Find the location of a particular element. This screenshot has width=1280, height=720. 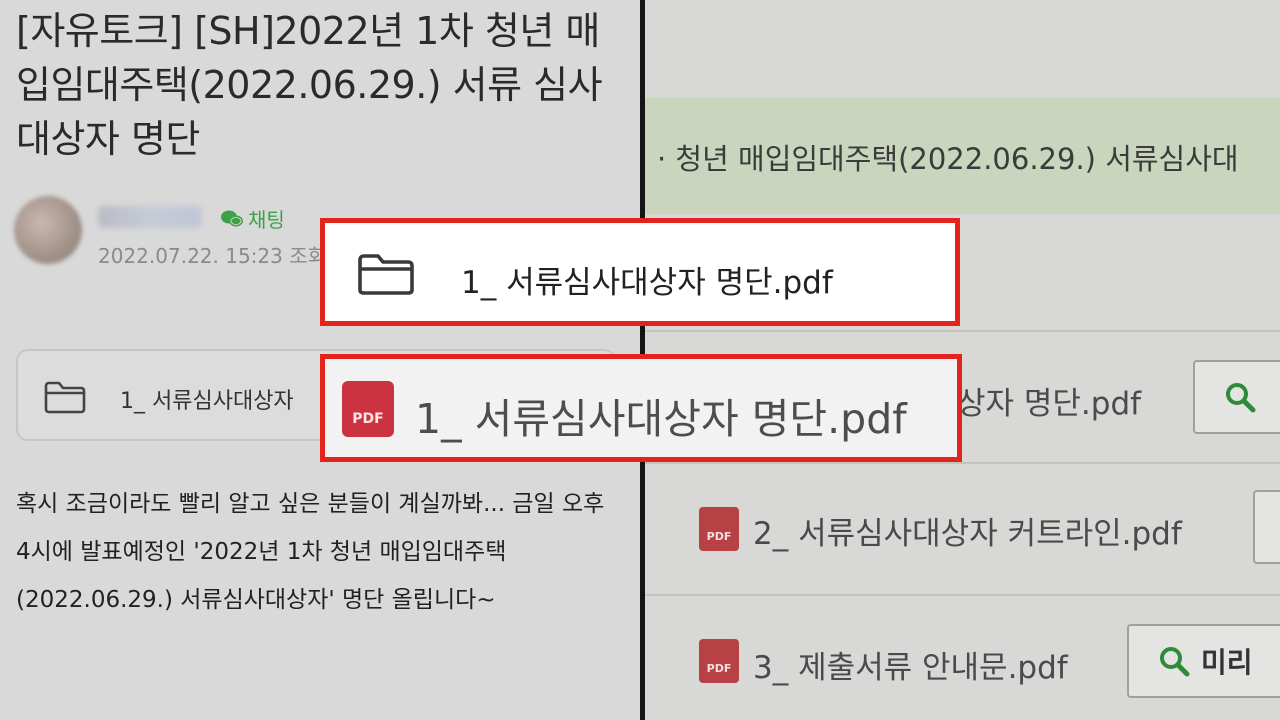

highlight-folder-file: 1_ 서류심사대상자 명단.pdf is located at coordinates (640, 272).